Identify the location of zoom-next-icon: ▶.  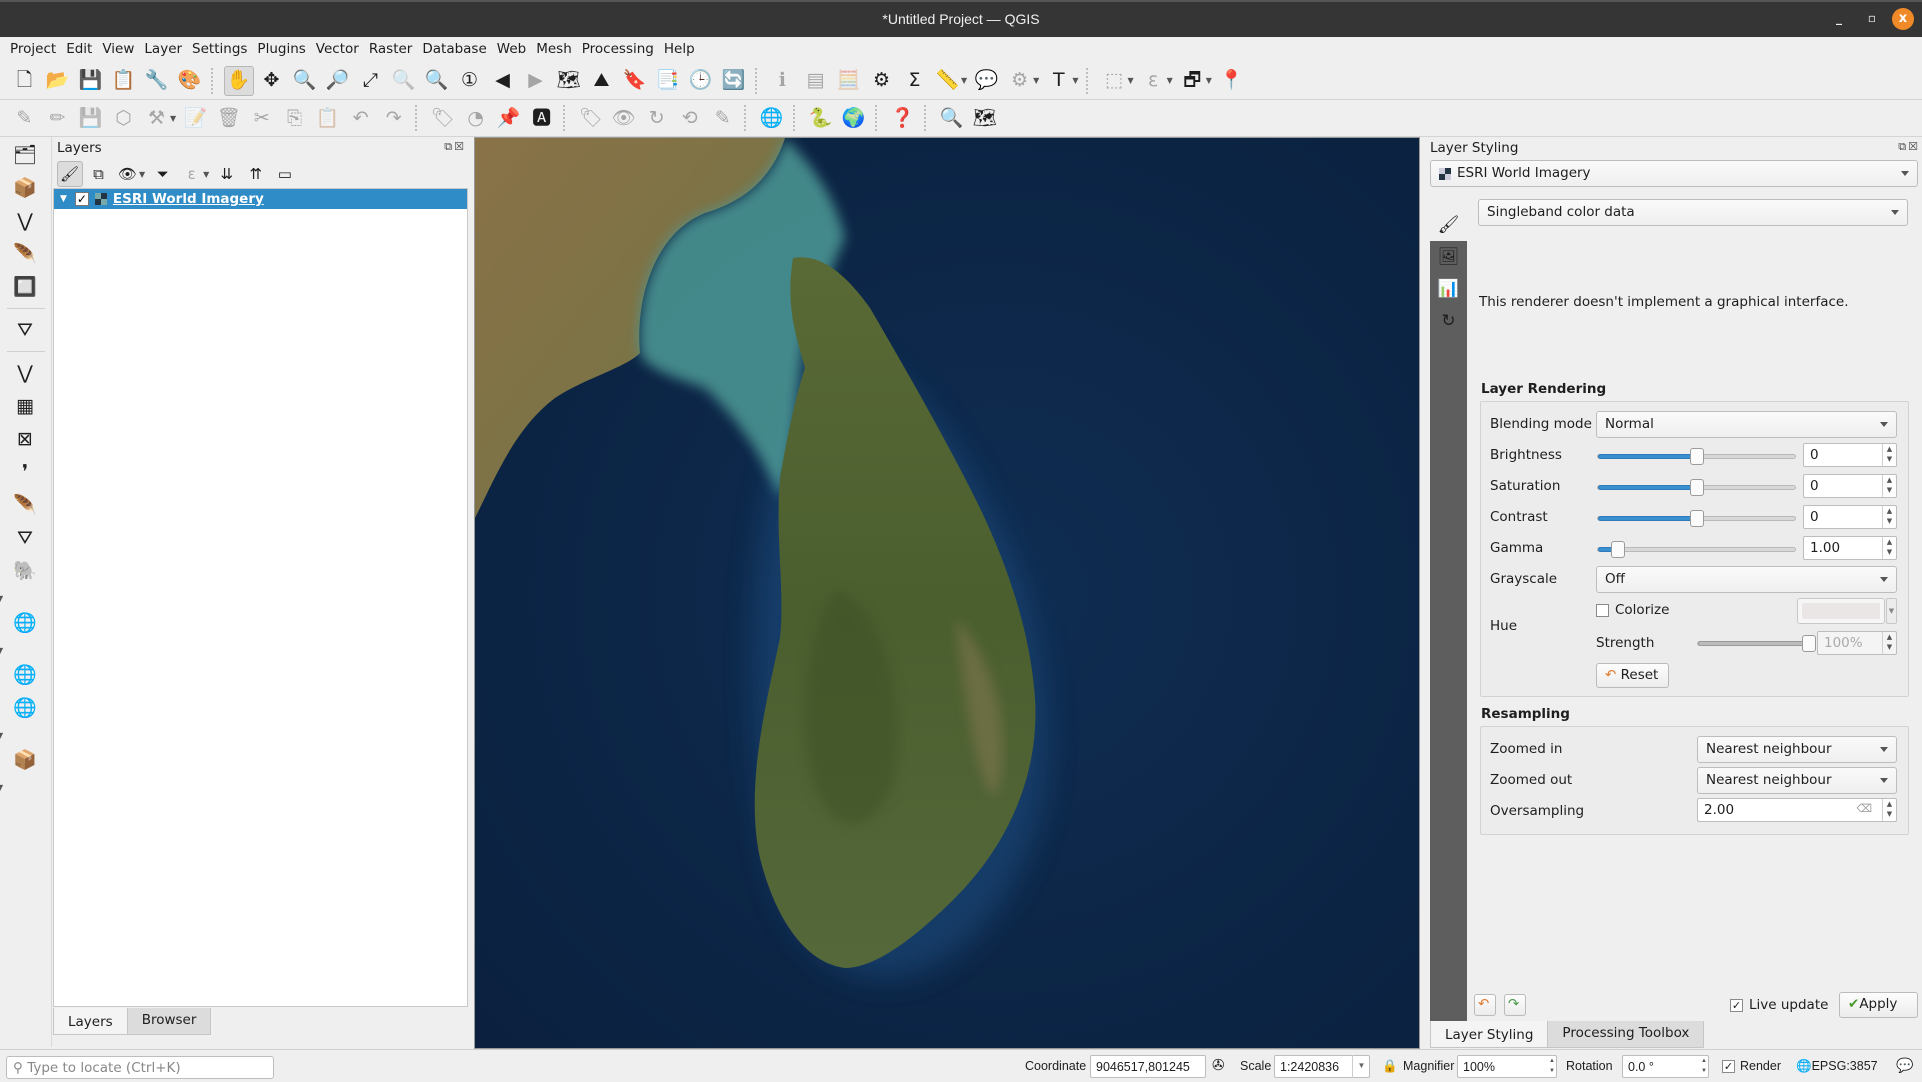
(536, 81).